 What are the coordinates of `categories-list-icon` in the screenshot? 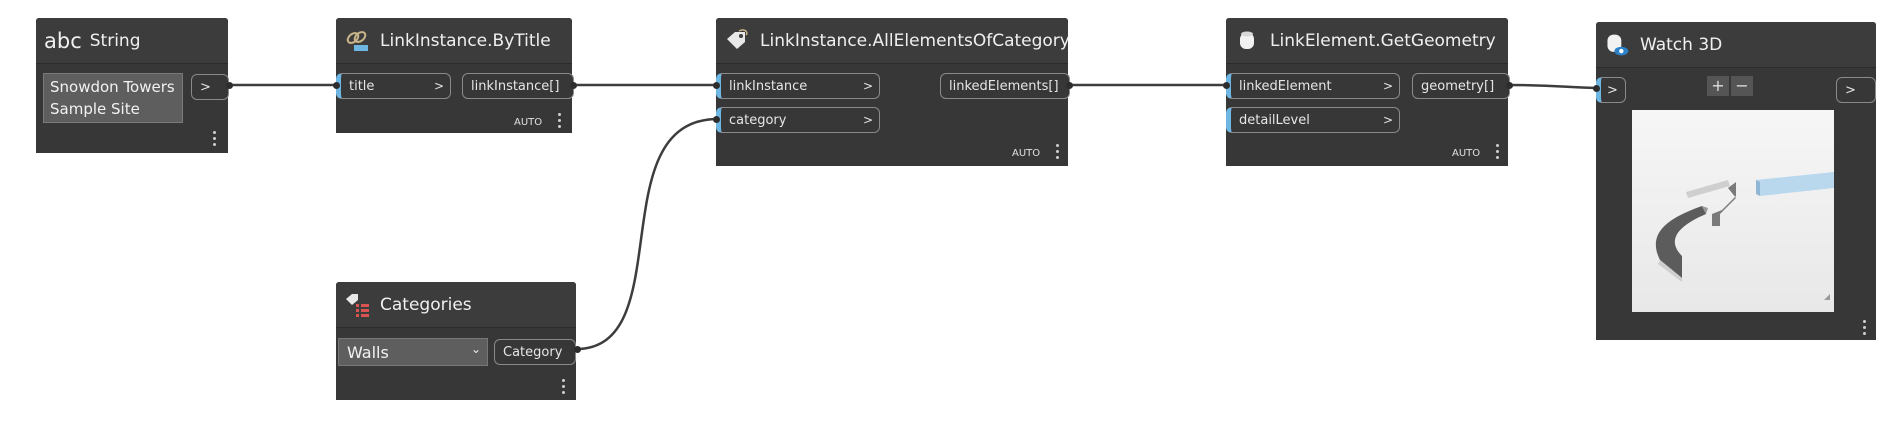 It's located at (357, 305).